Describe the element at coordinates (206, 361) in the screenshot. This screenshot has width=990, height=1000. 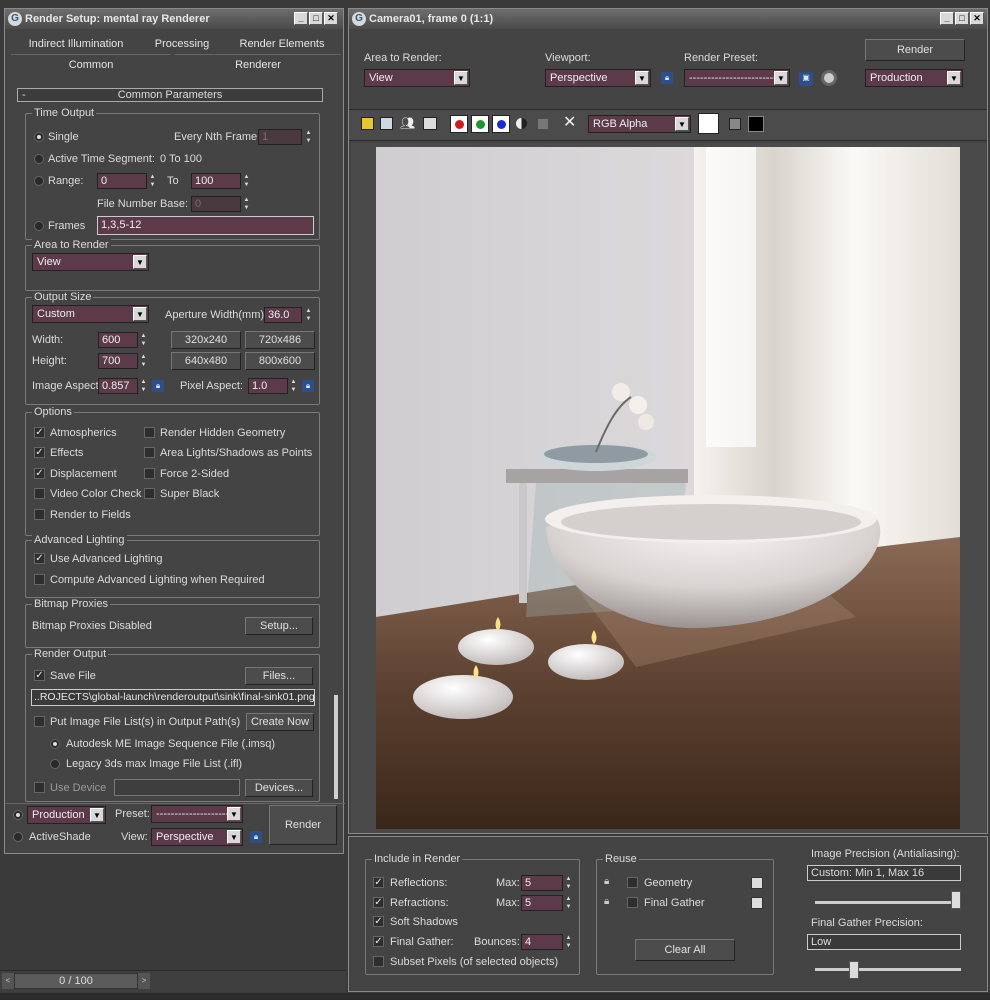
I see `preset-640x480-button: 640x480` at that location.